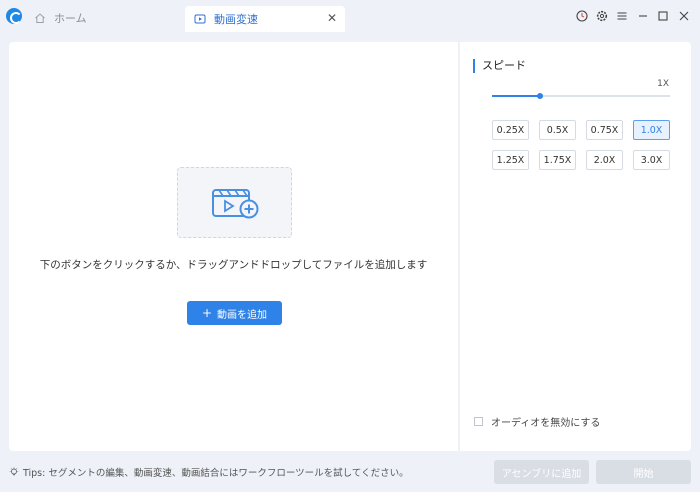  Describe the element at coordinates (651, 130) in the screenshot. I see `speed-option-button: 1.0X` at that location.